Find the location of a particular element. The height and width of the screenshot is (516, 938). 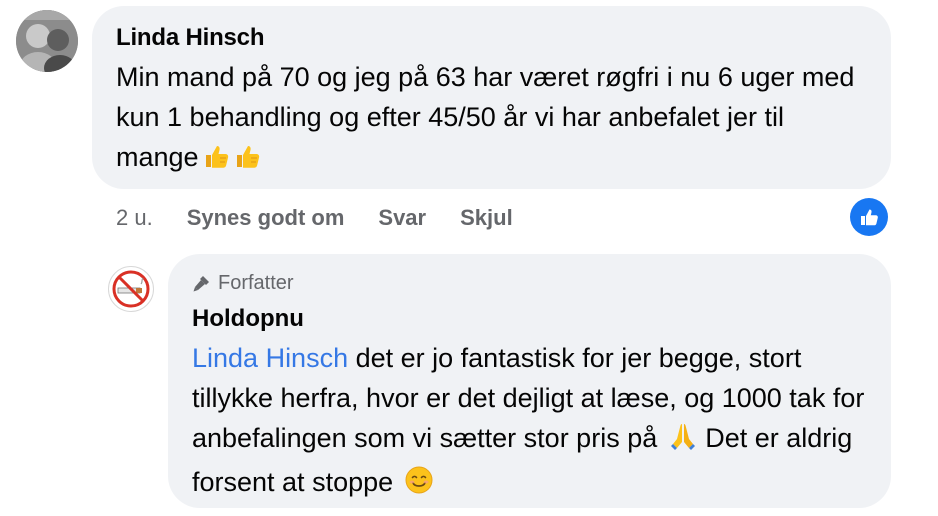

like-reaction-badge is located at coordinates (869, 217).